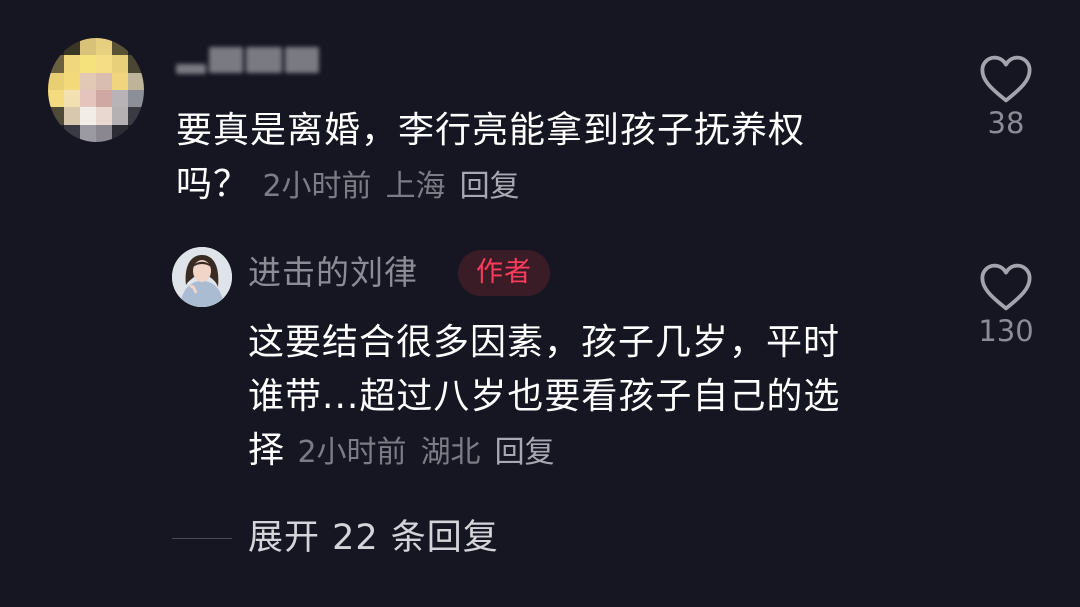  What do you see at coordinates (546, 159) in the screenshot?
I see `comment-body: 要真是离婚，李行亮能拿到孩子抚养权 吗？ 2小时前 上海 回复` at bounding box center [546, 159].